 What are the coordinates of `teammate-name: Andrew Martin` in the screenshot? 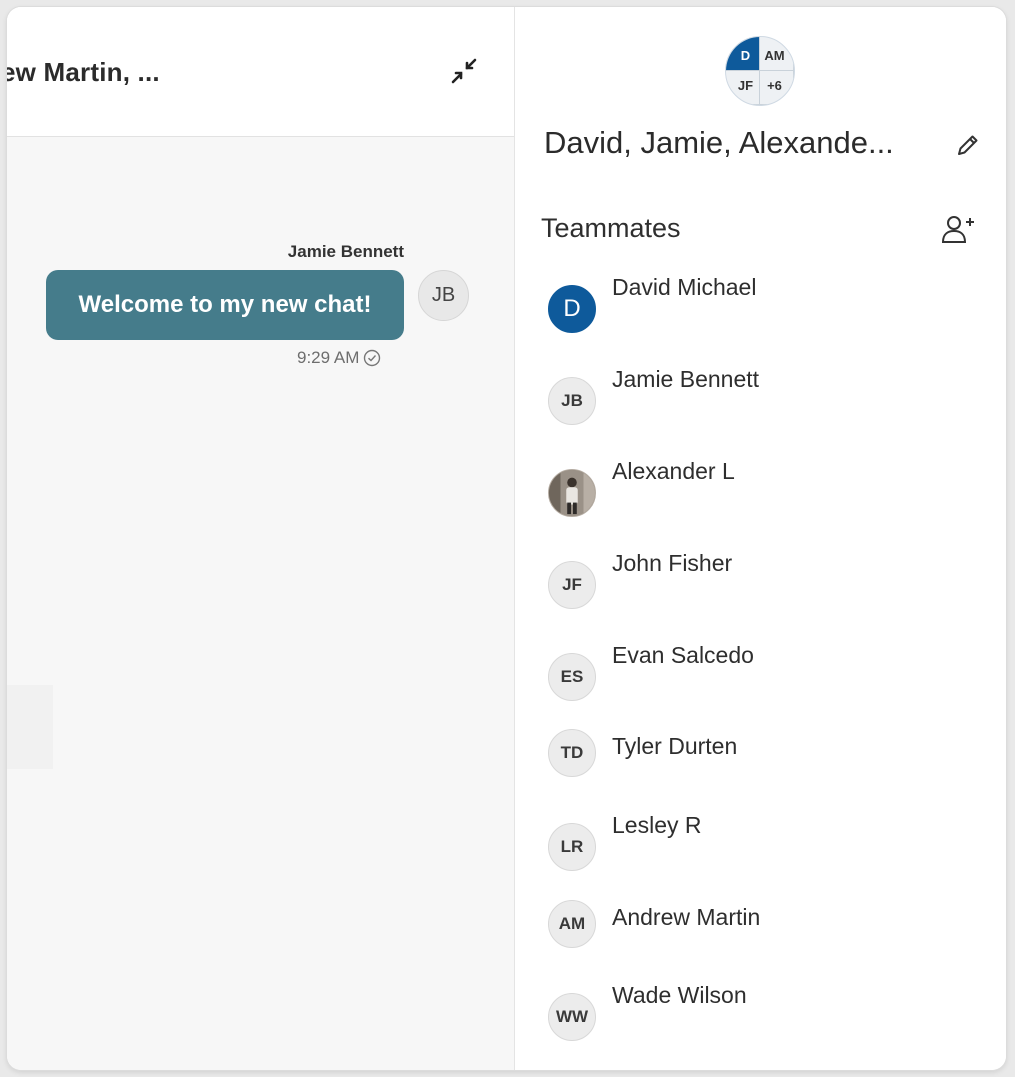 It's located at (686, 917).